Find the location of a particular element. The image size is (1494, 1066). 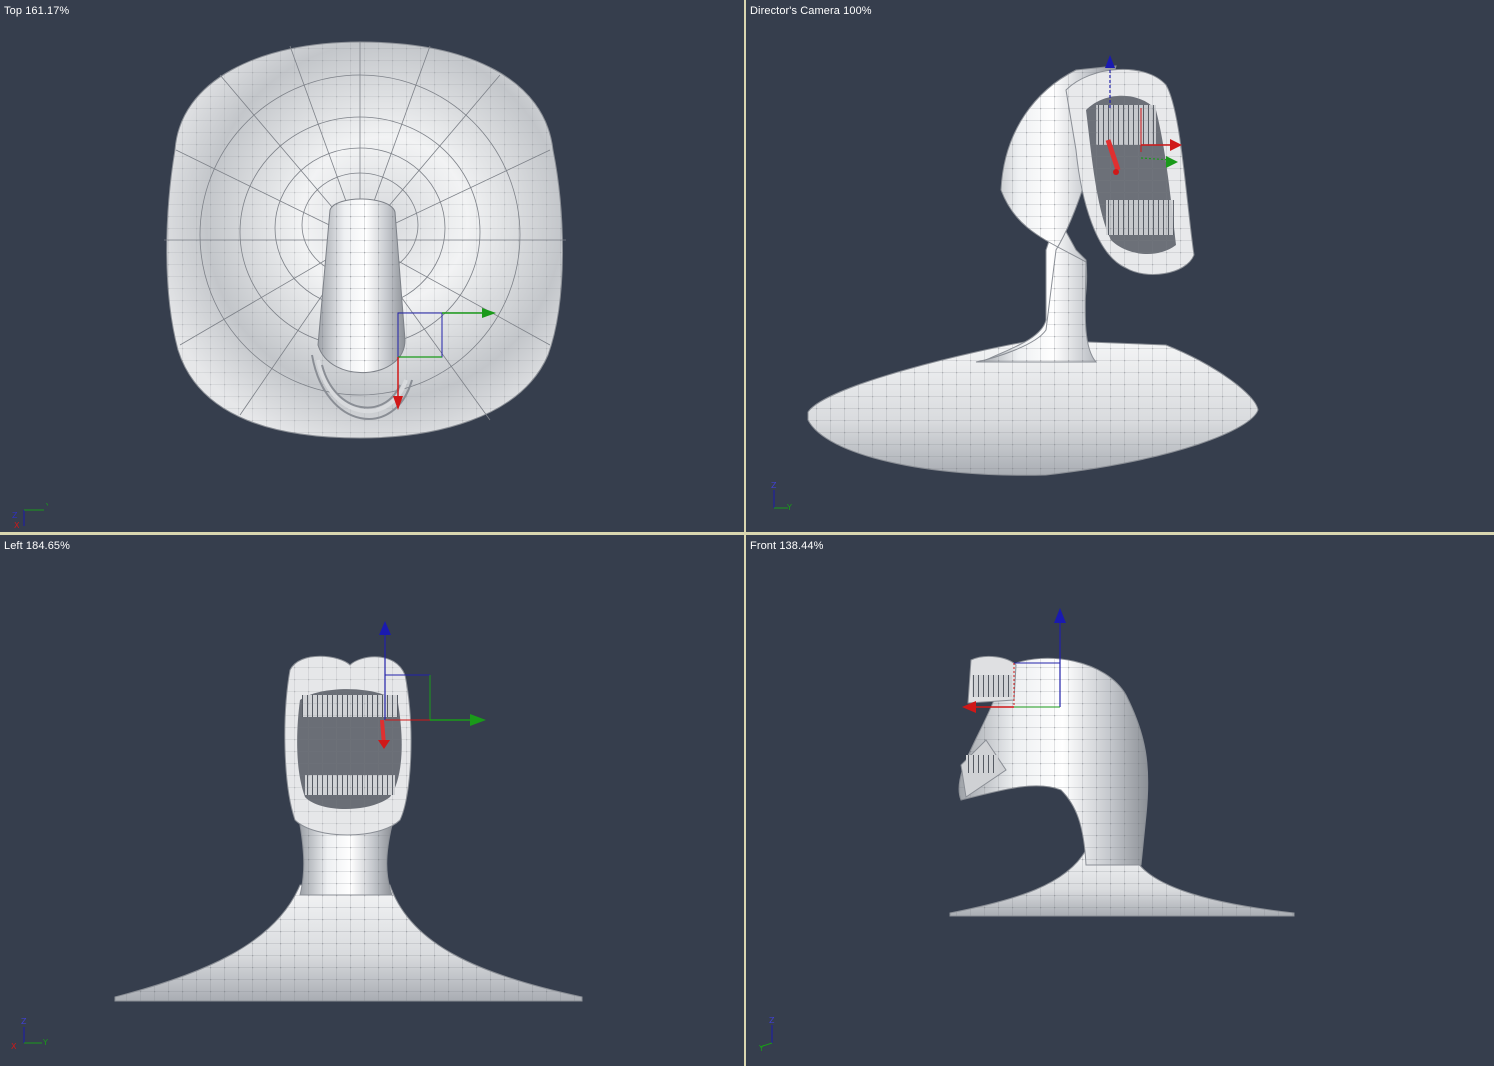

viewport-label-camera: Director's Camera 100% is located at coordinates (811, 11).